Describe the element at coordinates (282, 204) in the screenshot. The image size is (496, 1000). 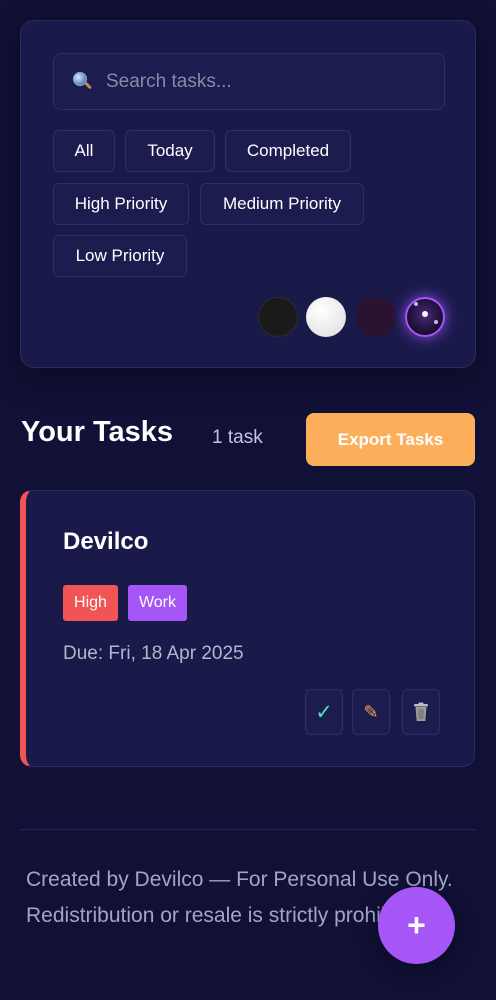
I see `filter-medium-priority: Medium Priority` at that location.